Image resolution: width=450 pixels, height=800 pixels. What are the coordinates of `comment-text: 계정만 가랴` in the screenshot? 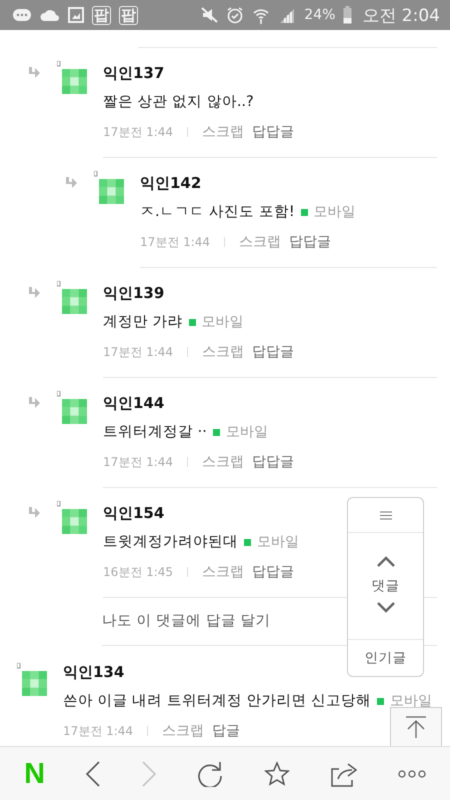 It's located at (143, 322).